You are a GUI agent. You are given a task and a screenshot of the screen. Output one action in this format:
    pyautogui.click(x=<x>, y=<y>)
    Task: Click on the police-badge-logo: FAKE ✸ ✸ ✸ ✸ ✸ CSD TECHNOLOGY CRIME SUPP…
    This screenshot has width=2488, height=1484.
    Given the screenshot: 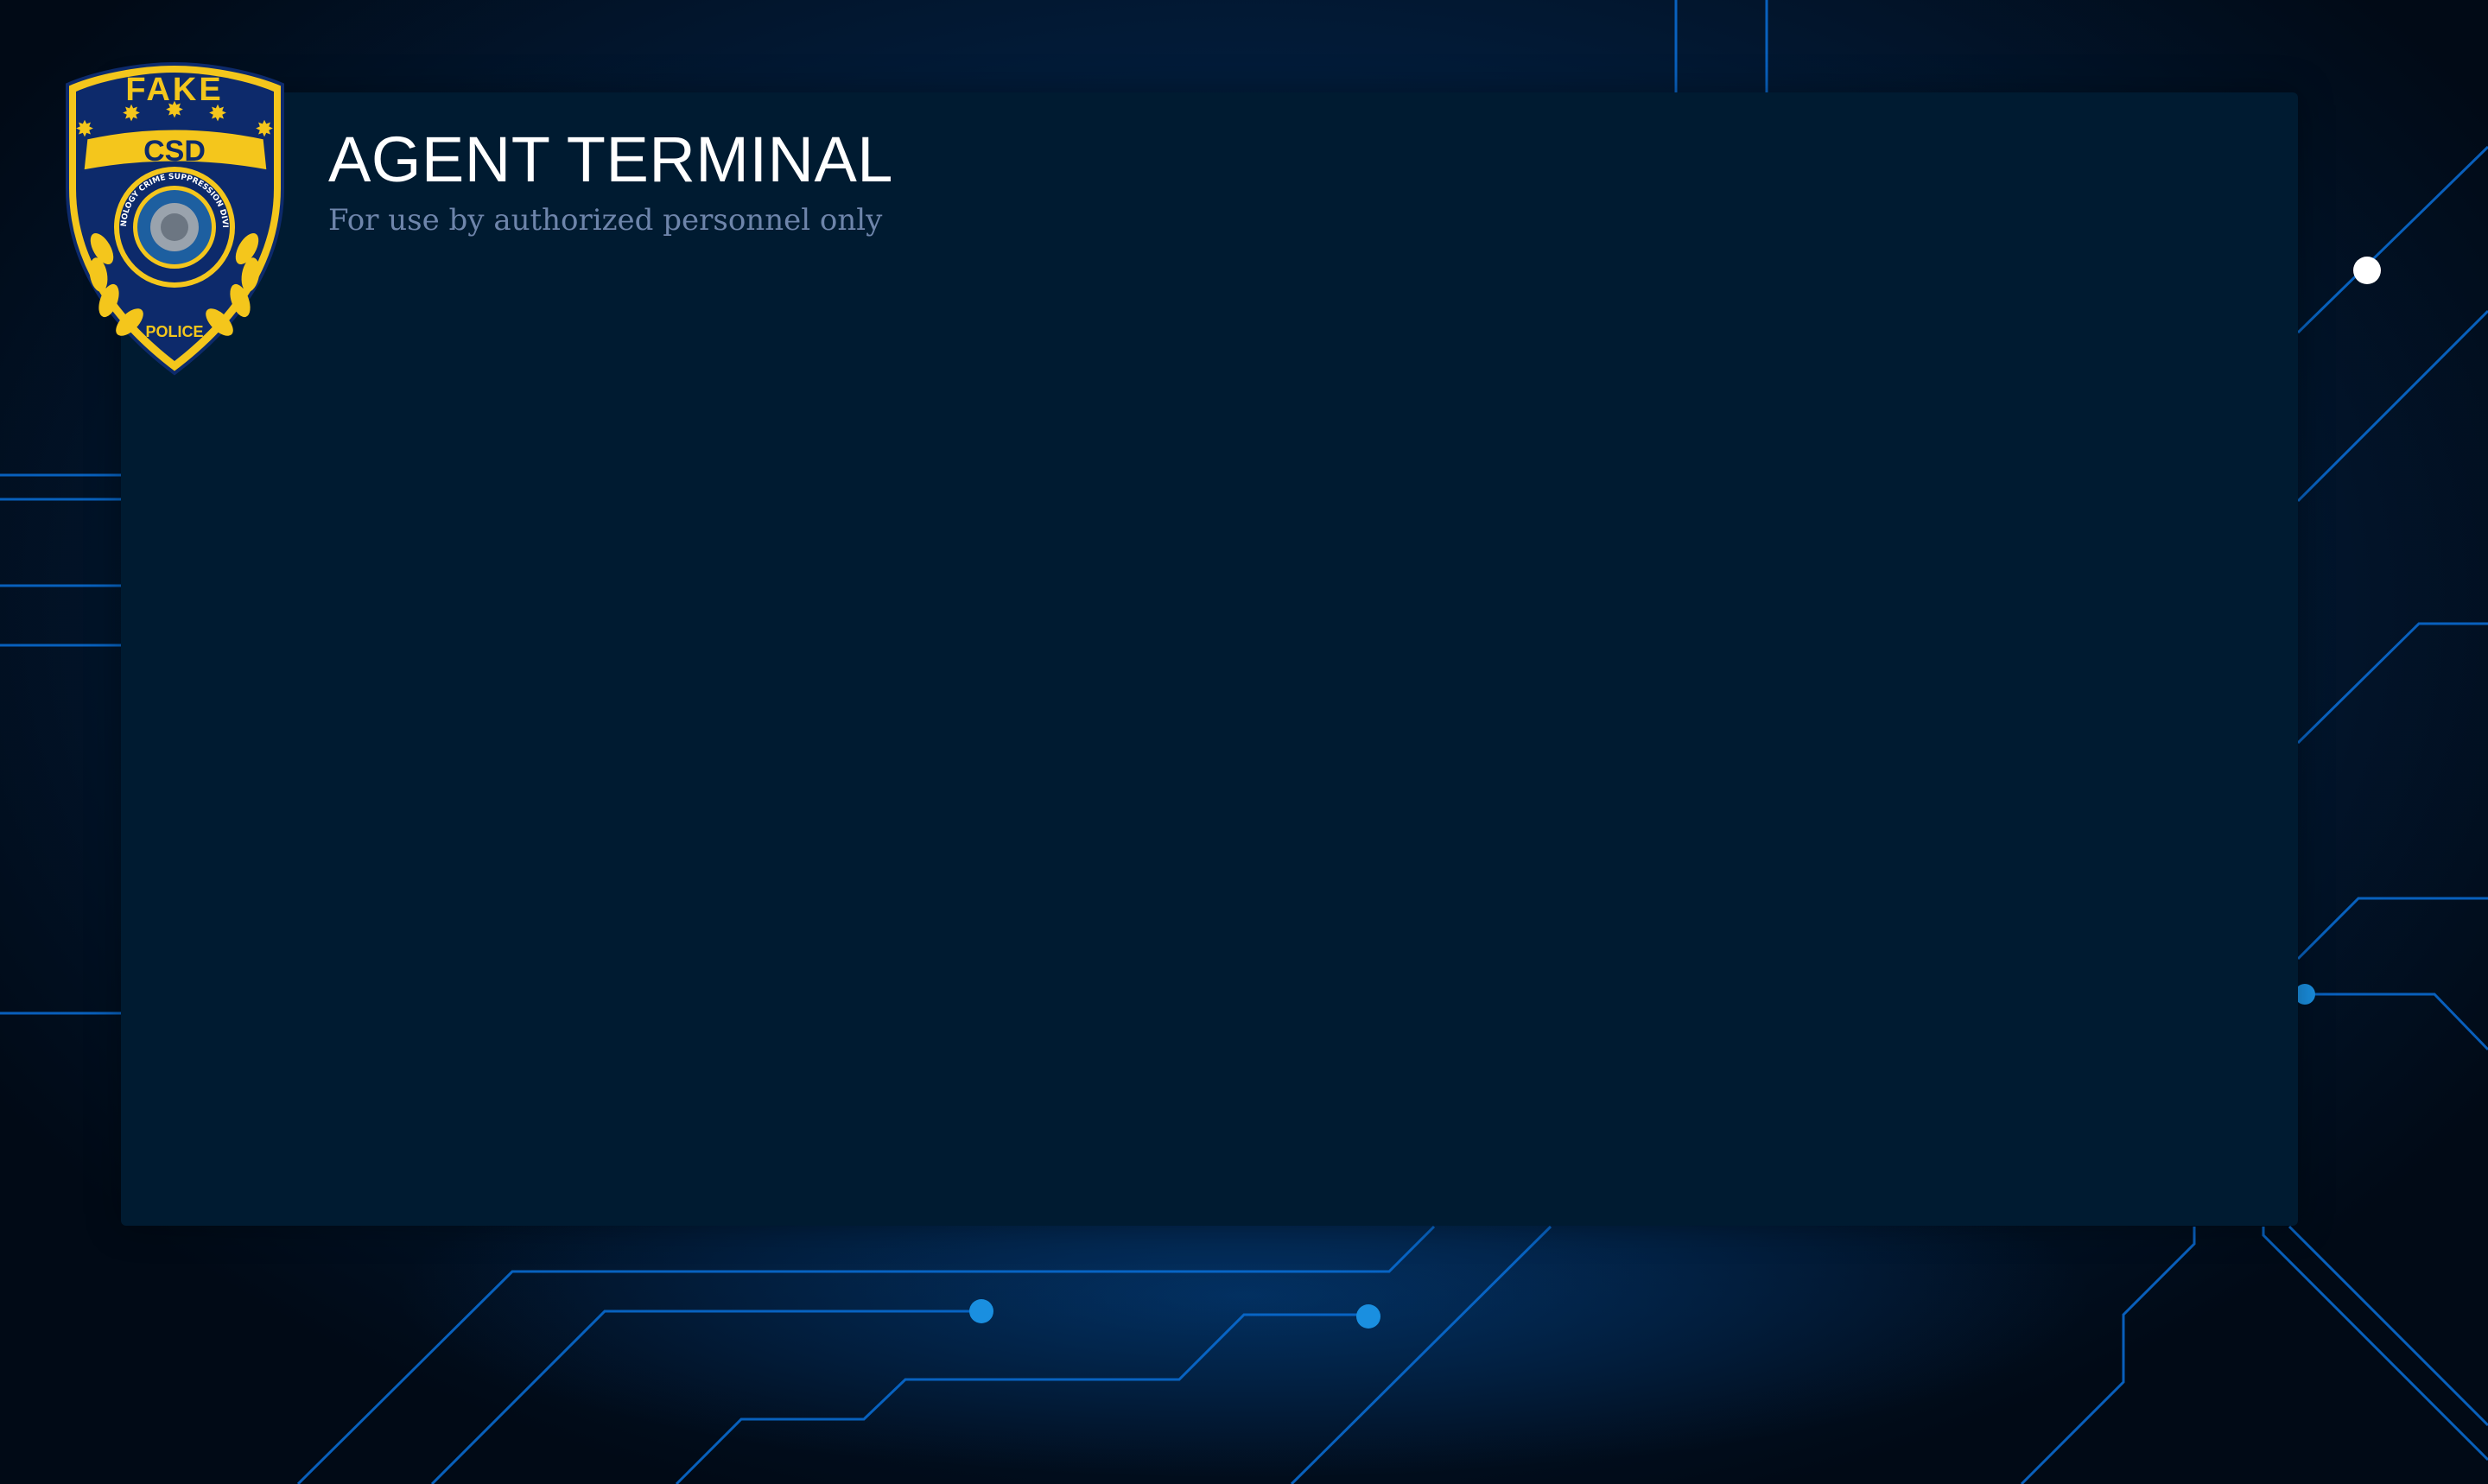 What is the action you would take?
    pyautogui.click(x=172, y=217)
    